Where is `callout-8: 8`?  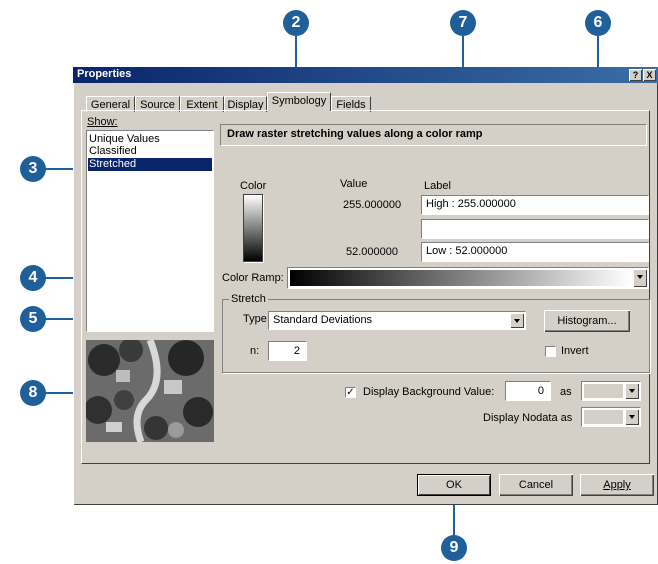
callout-8: 8 is located at coordinates (33, 393).